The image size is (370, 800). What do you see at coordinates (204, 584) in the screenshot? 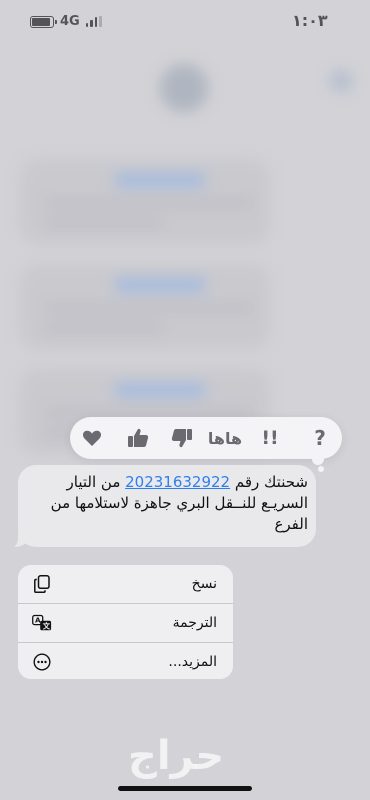
I see `copy-label: نسخ` at bounding box center [204, 584].